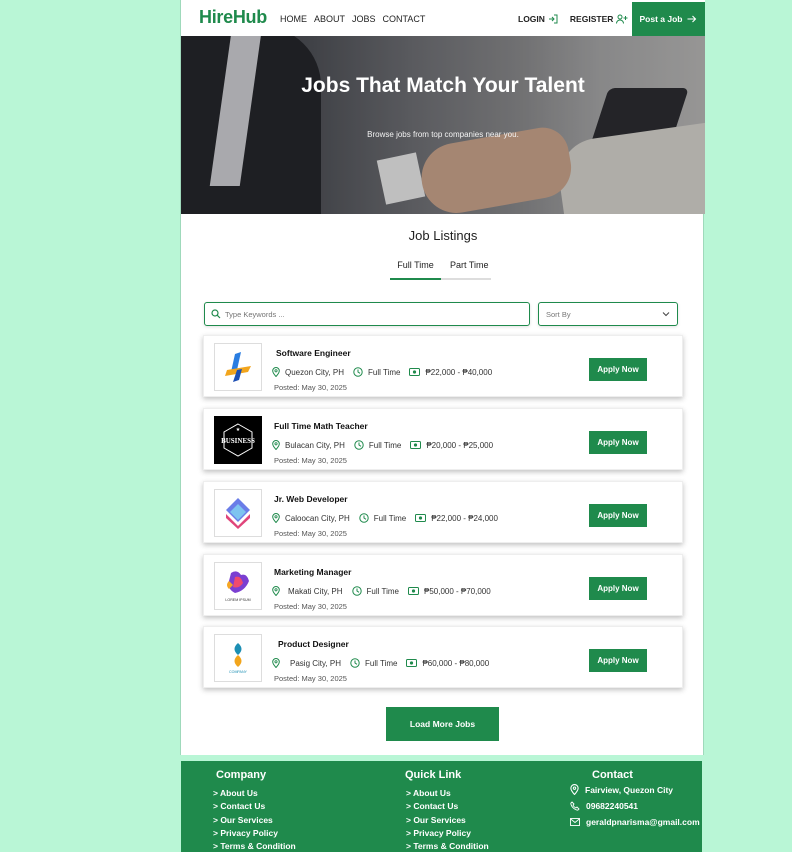 The height and width of the screenshot is (852, 792). What do you see at coordinates (456, 663) in the screenshot?
I see `job-salary: ₱60,000 - ₱80,000` at bounding box center [456, 663].